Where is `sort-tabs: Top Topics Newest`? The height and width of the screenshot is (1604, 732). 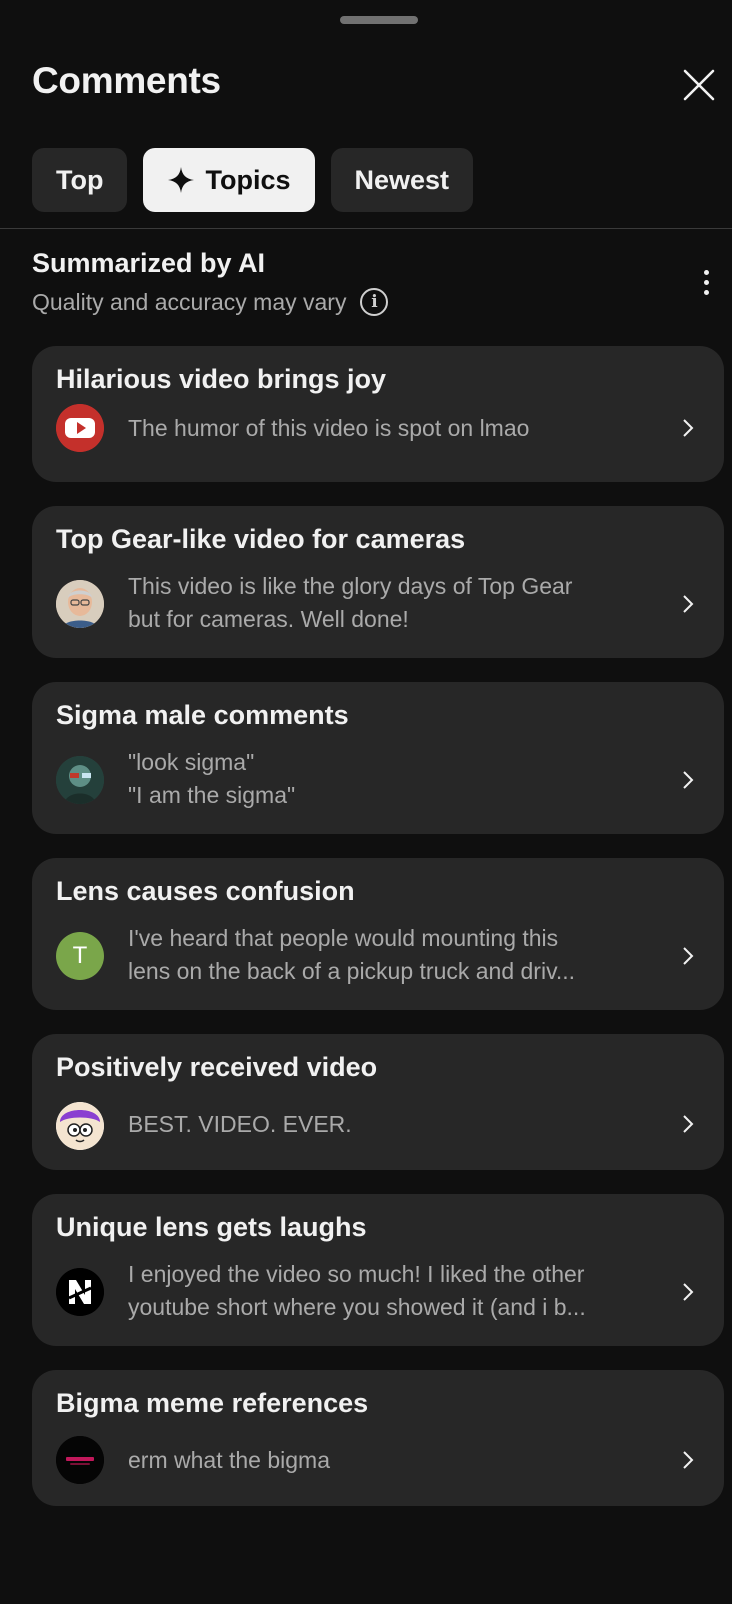 sort-tabs: Top Topics Newest is located at coordinates (253, 180).